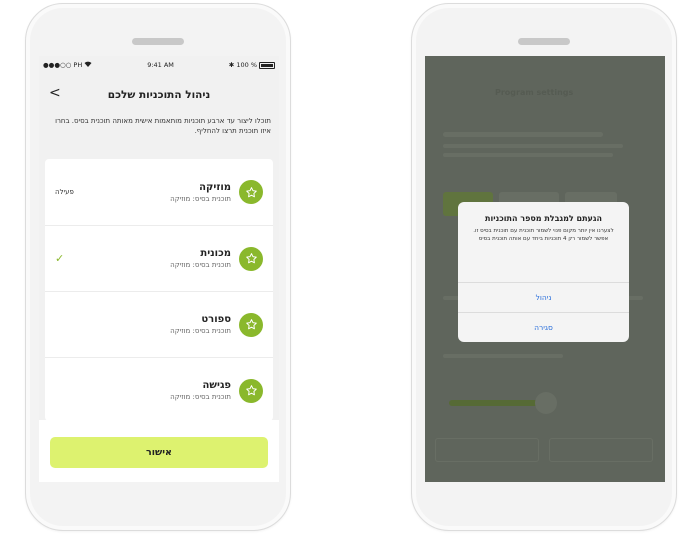 The width and height of the screenshot is (682, 534). I want to click on wifi-icon, so click(88, 65).